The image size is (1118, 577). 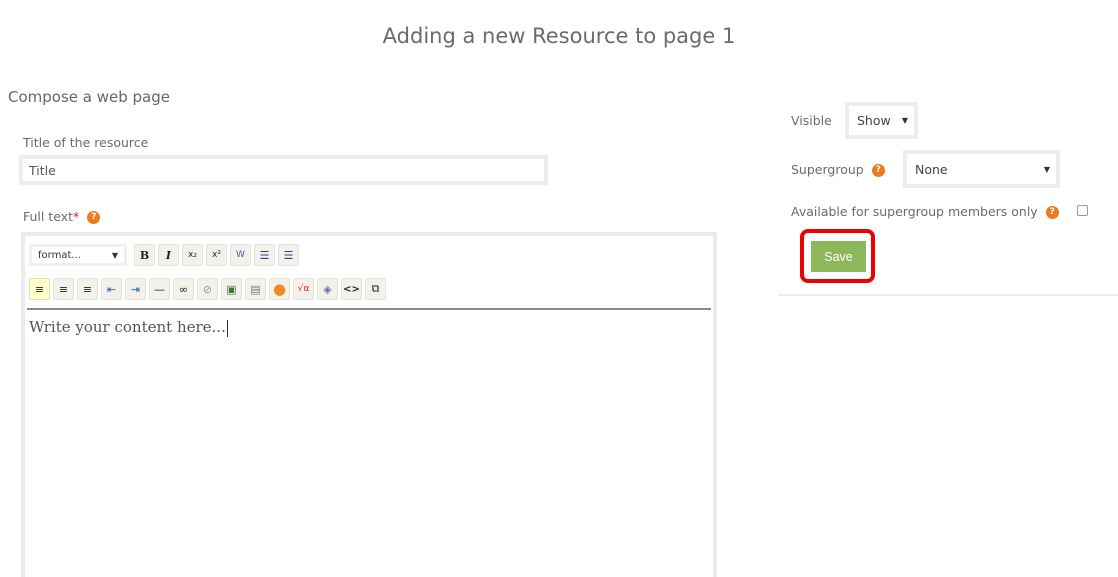 What do you see at coordinates (144, 255) in the screenshot?
I see `bold-icon: B` at bounding box center [144, 255].